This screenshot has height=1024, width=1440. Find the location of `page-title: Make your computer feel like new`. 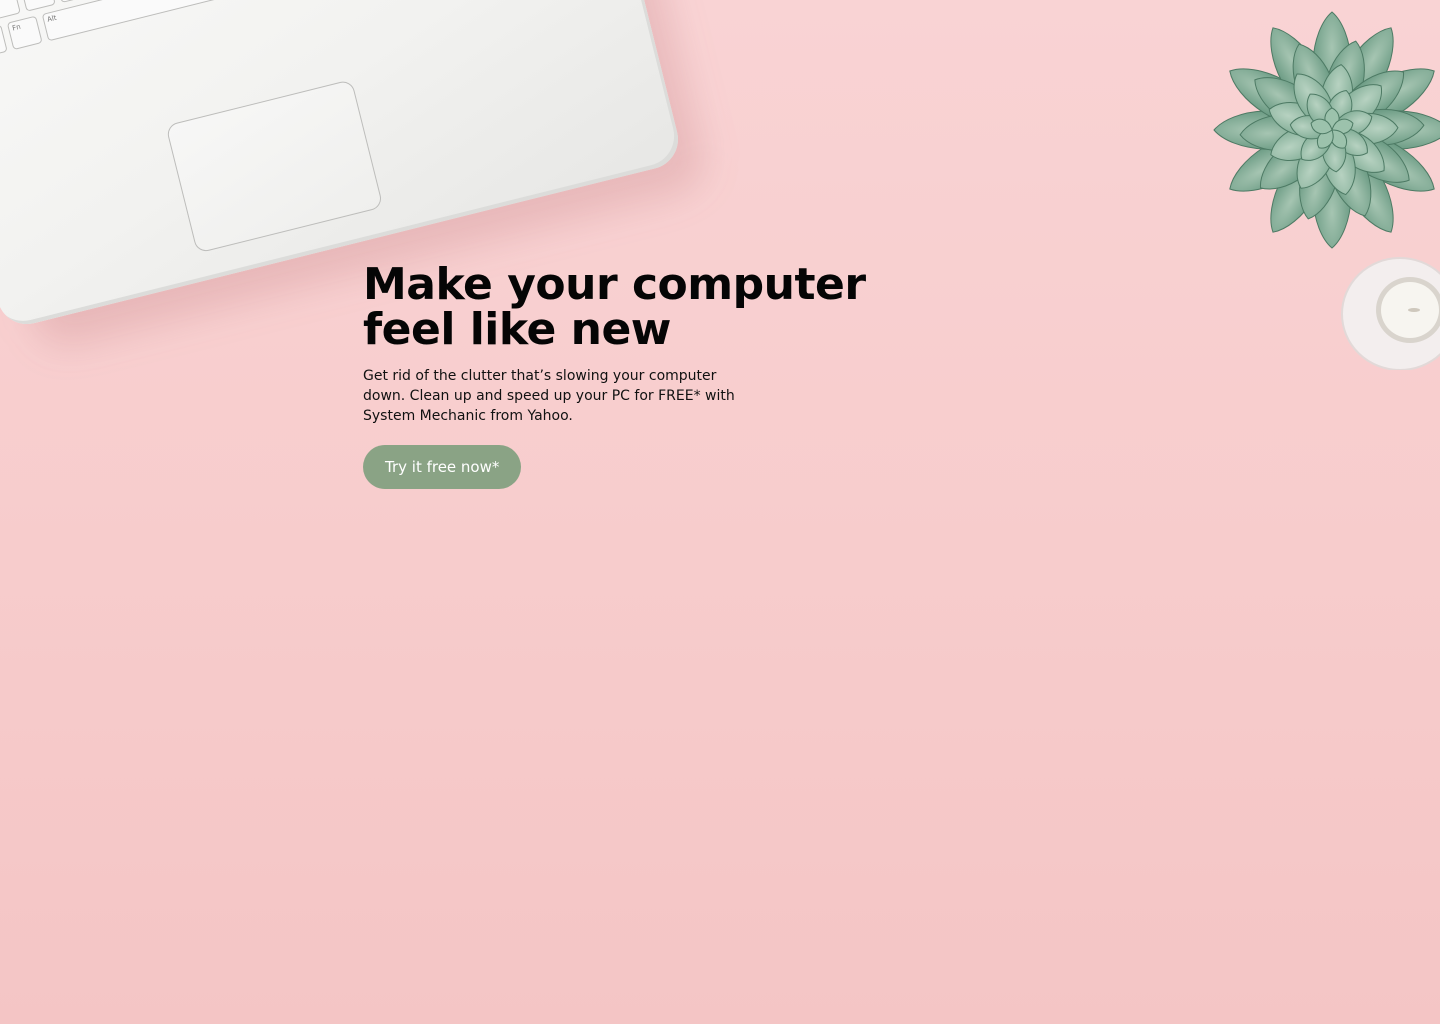

page-title: Make your computer feel like new is located at coordinates (623, 307).